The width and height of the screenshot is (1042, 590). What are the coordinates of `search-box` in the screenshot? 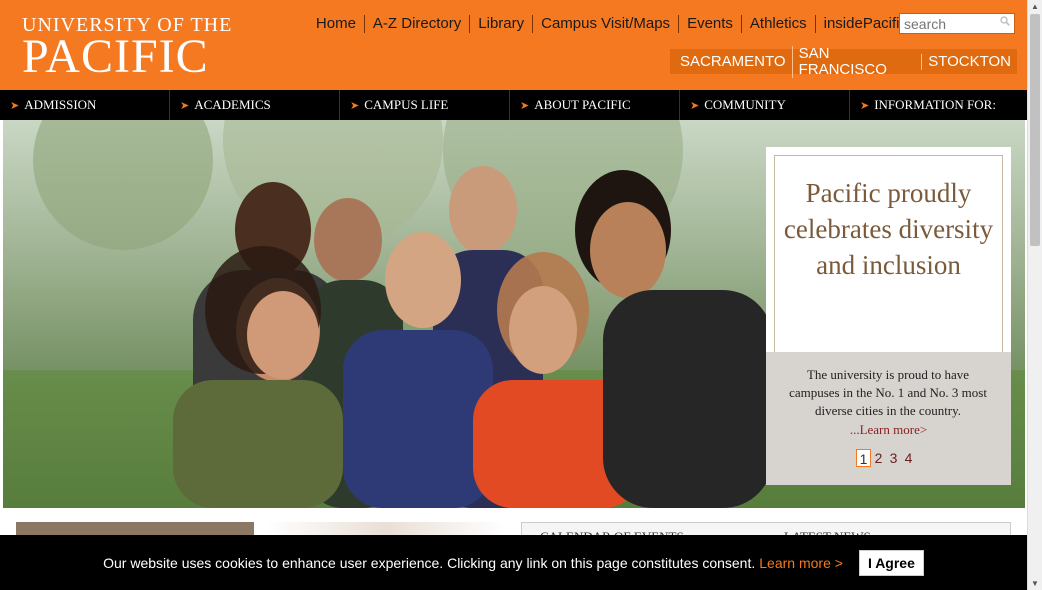 It's located at (957, 23).